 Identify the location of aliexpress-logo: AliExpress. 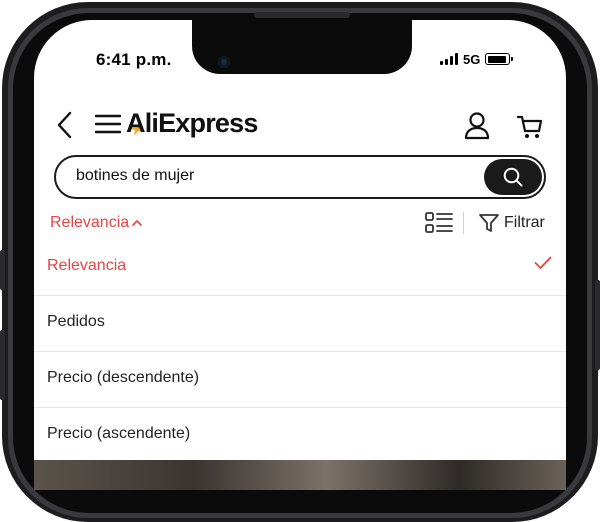
(192, 123).